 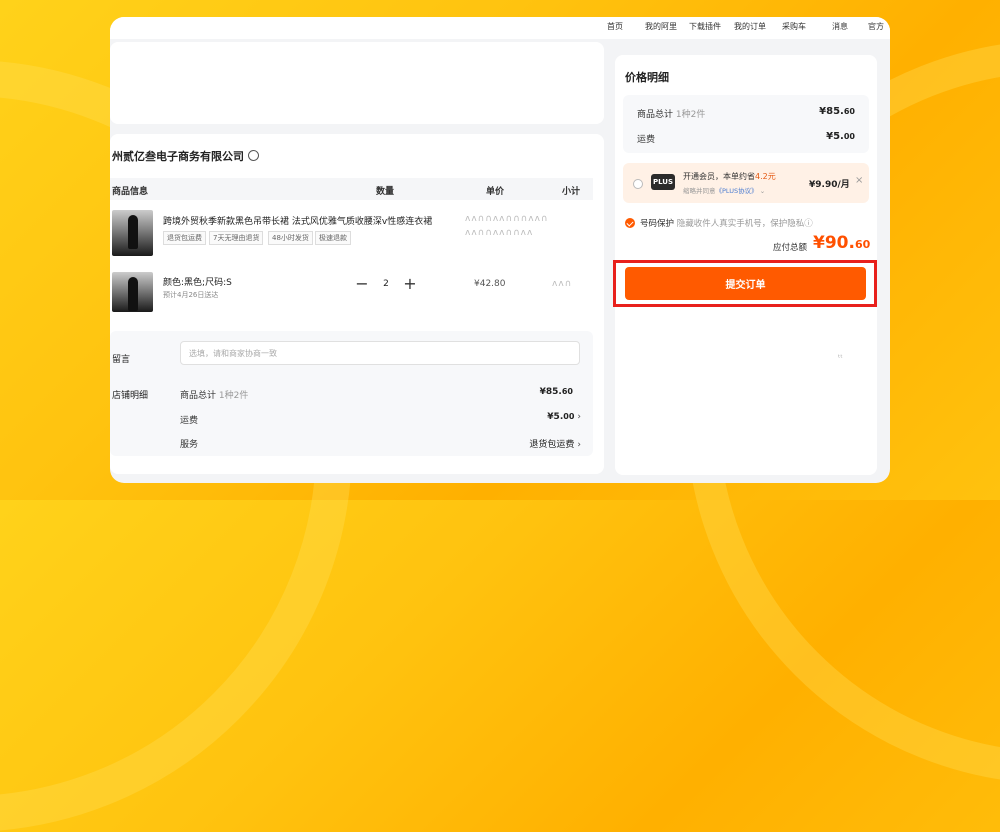 I want to click on plus-title: 开通会员，本单约省4.2元, so click(x=729, y=176).